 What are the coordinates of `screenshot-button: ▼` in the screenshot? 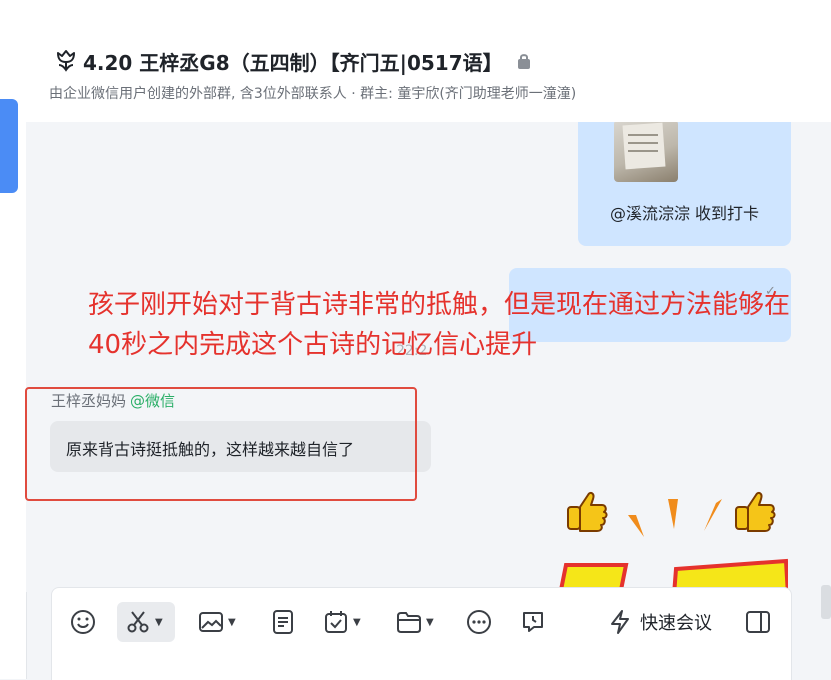 It's located at (146, 622).